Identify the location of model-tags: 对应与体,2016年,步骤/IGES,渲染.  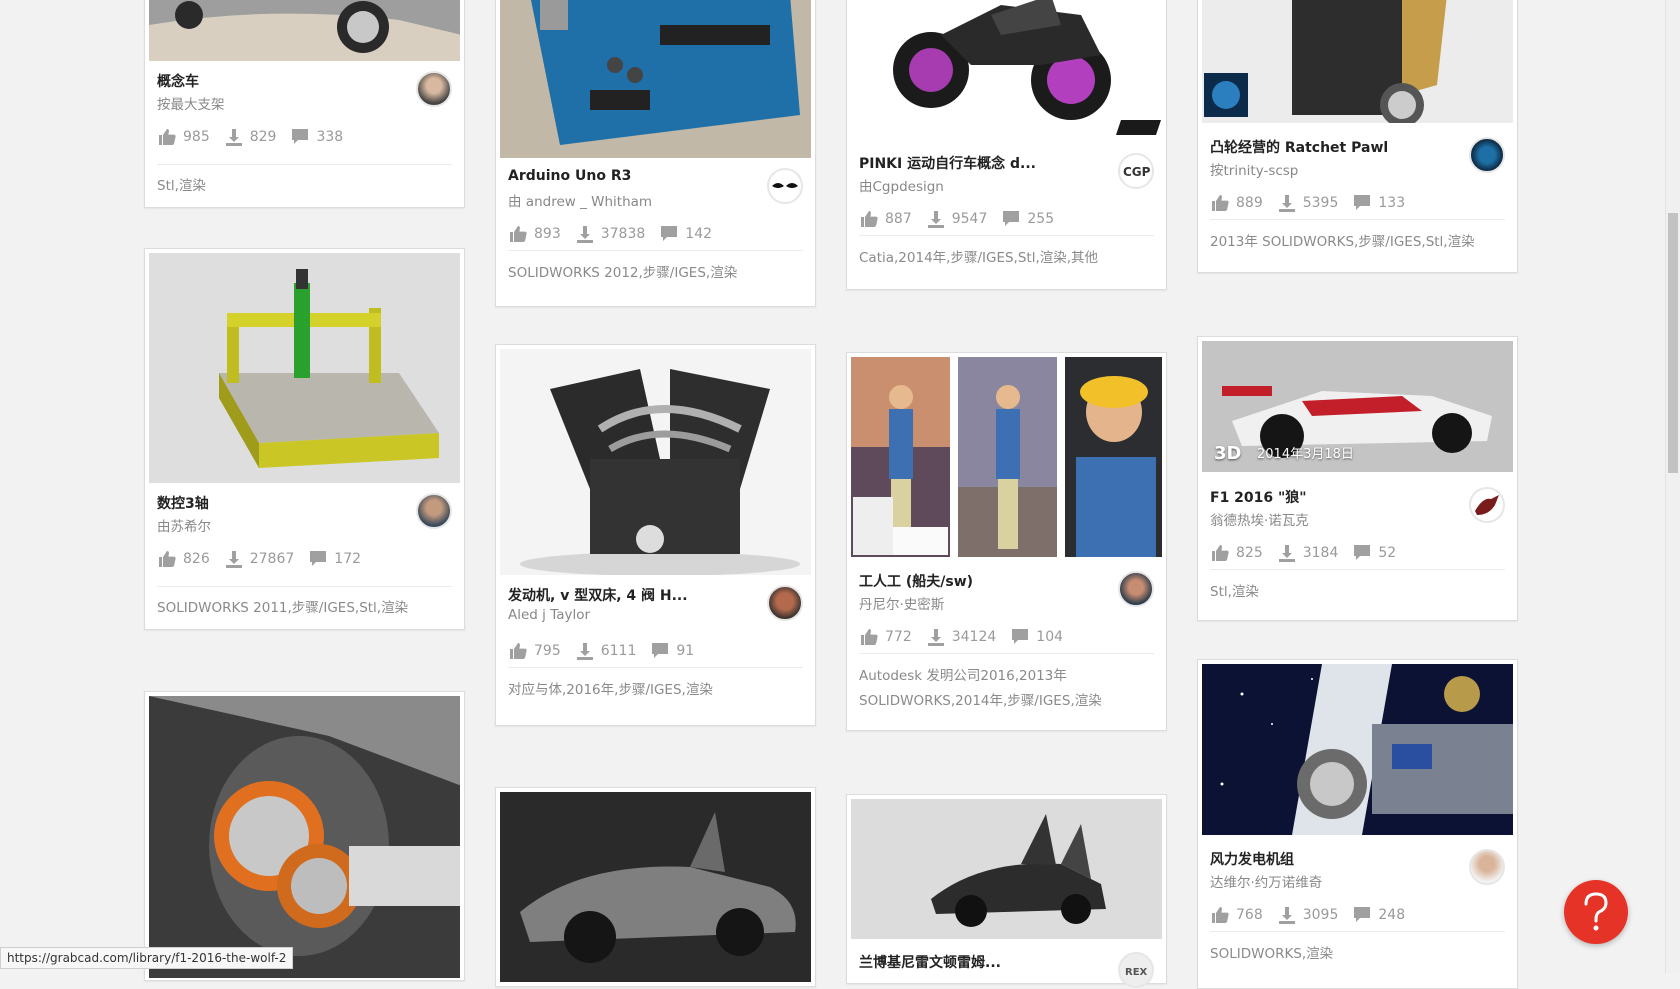
(610, 690).